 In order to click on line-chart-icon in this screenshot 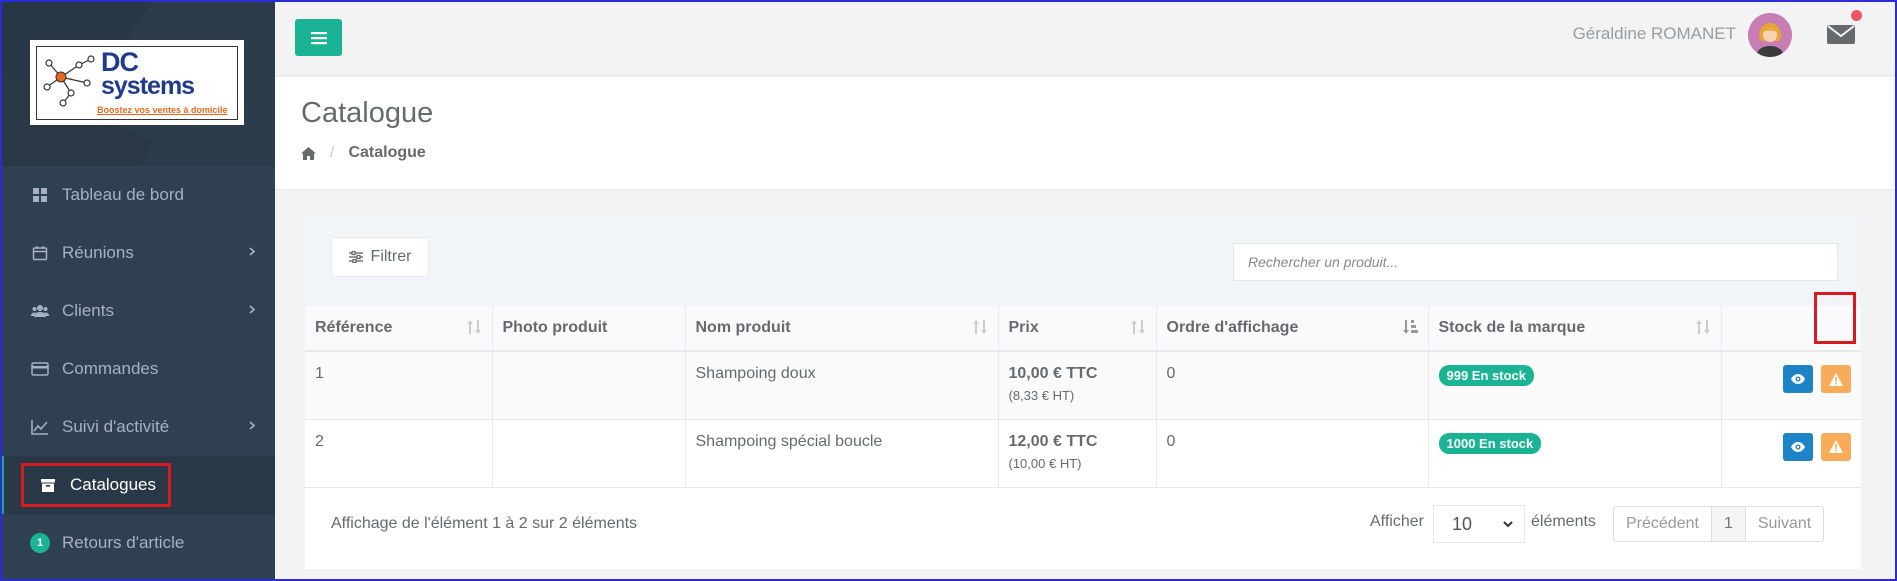, I will do `click(40, 427)`.